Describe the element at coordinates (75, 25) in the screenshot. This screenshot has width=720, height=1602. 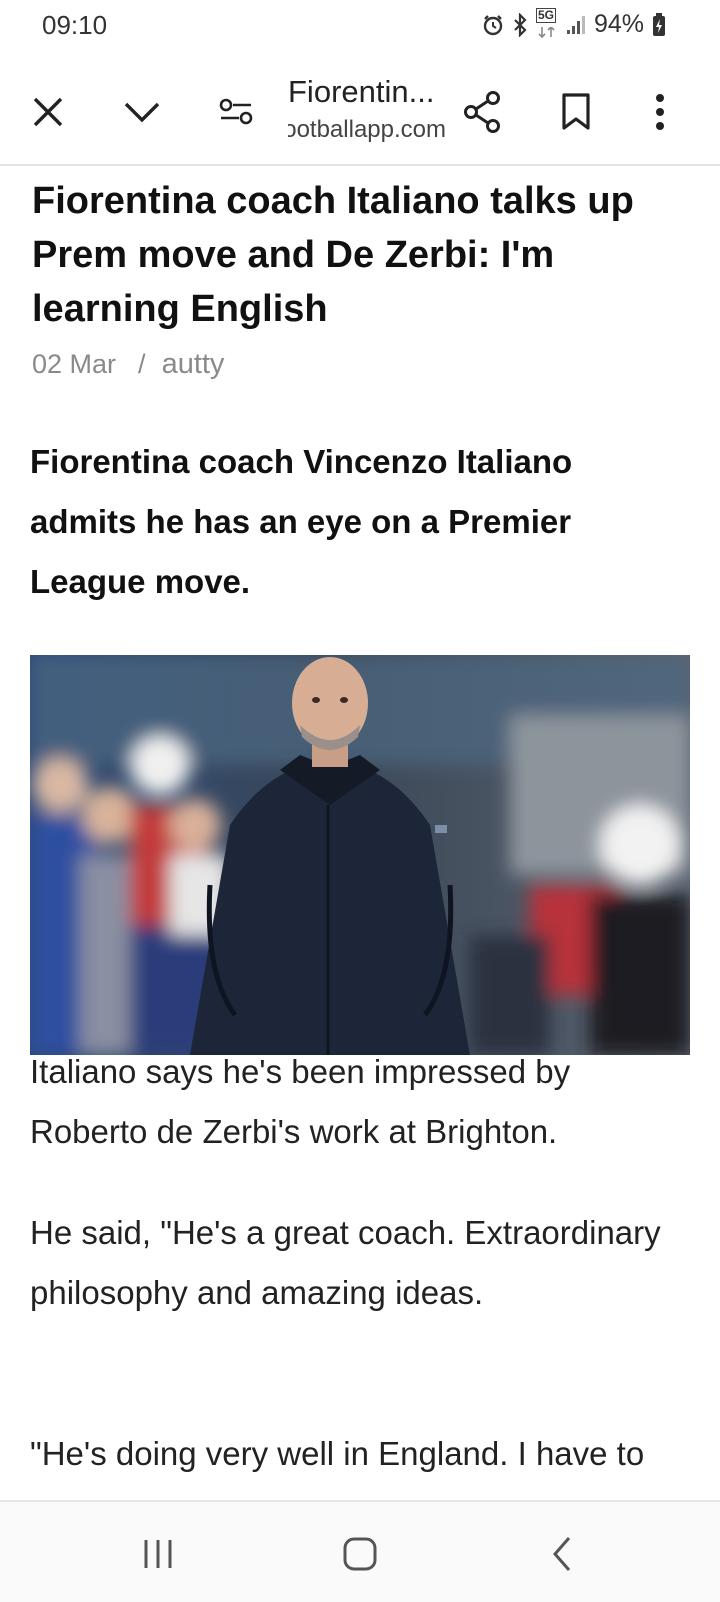
I see `status-time: 09:10` at that location.